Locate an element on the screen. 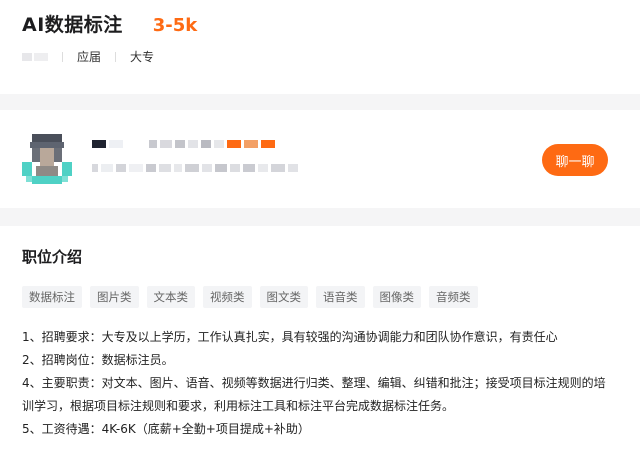 The height and width of the screenshot is (460, 640). job-title-row: AI数据标注 3-5k is located at coordinates (109, 23).